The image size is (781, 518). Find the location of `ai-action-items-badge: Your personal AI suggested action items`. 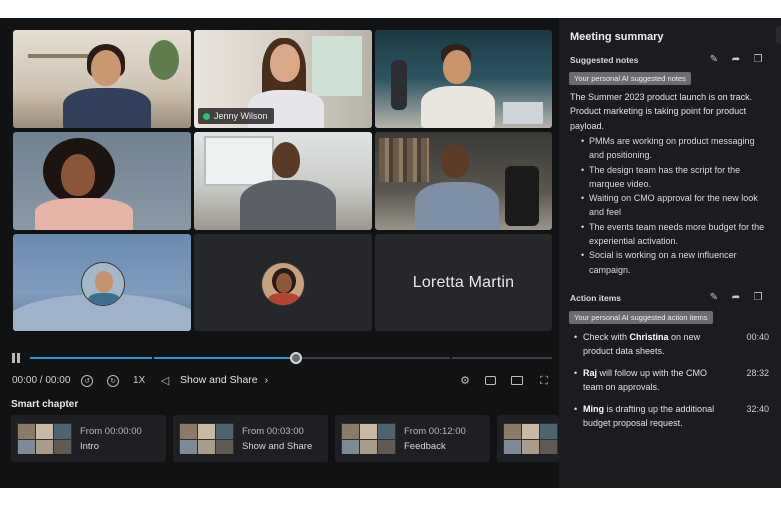

ai-action-items-badge: Your personal AI suggested action items is located at coordinates (641, 317).